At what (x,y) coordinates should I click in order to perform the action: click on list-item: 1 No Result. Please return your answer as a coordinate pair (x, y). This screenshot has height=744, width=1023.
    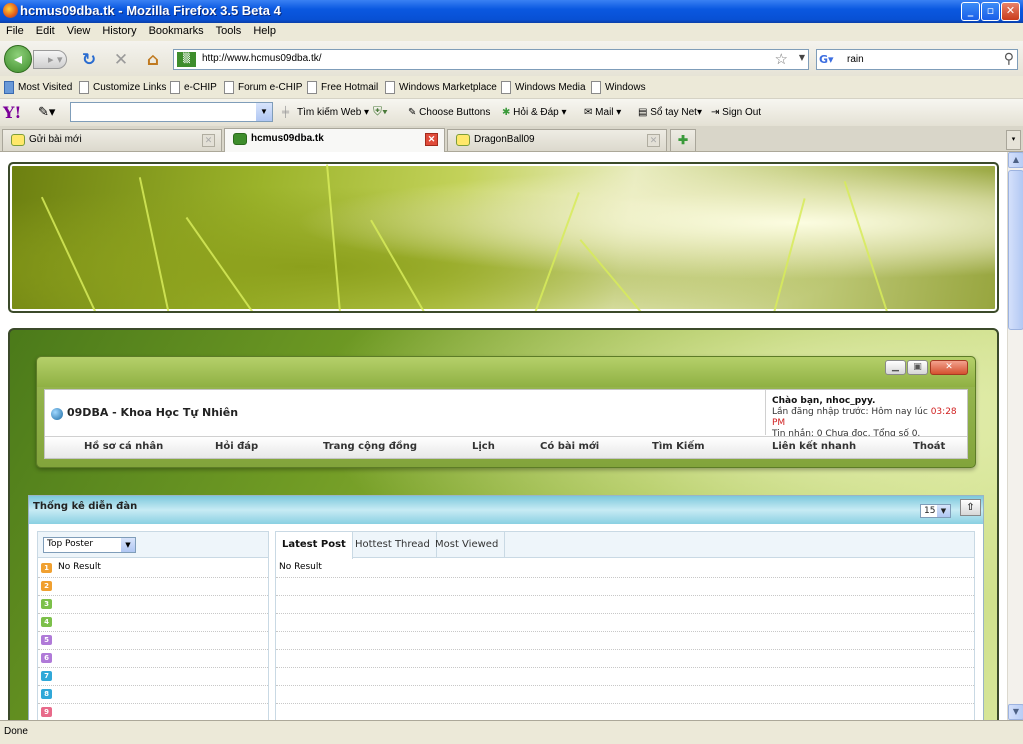
    Looking at the image, I should click on (153, 569).